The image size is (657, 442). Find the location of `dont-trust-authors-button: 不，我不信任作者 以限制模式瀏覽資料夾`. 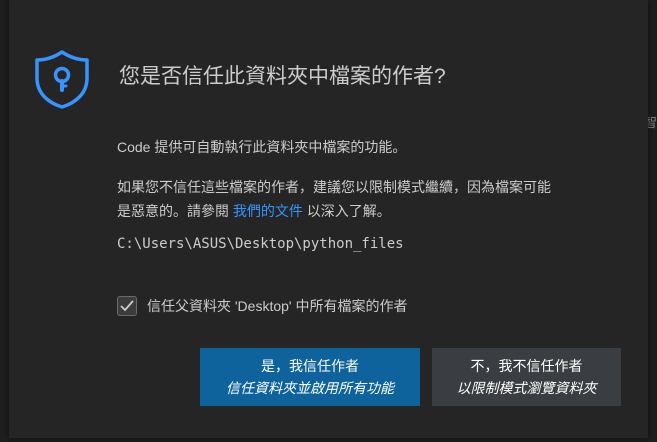

dont-trust-authors-button: 不，我不信任作者 以限制模式瀏覽資料夾 is located at coordinates (526, 377).